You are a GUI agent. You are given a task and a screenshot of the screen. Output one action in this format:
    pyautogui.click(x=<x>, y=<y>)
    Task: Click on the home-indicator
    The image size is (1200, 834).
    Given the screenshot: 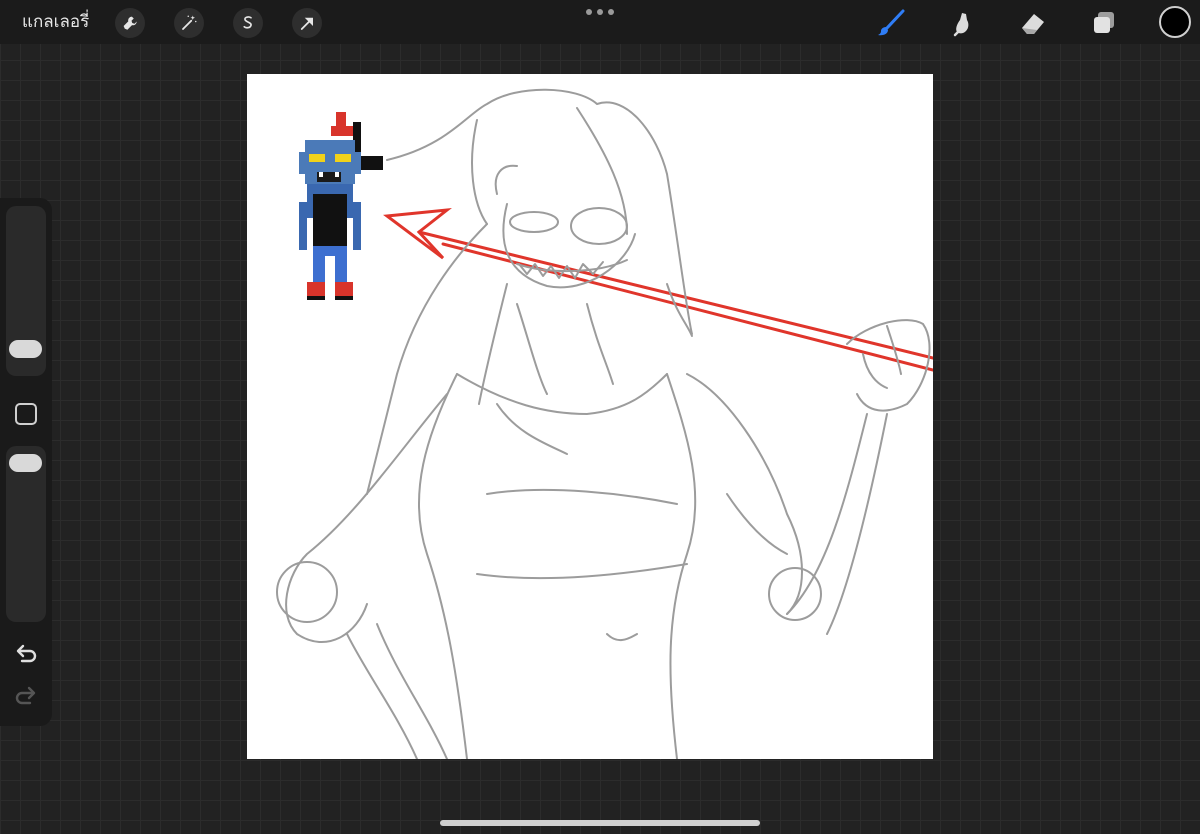 What is the action you would take?
    pyautogui.click(x=600, y=823)
    